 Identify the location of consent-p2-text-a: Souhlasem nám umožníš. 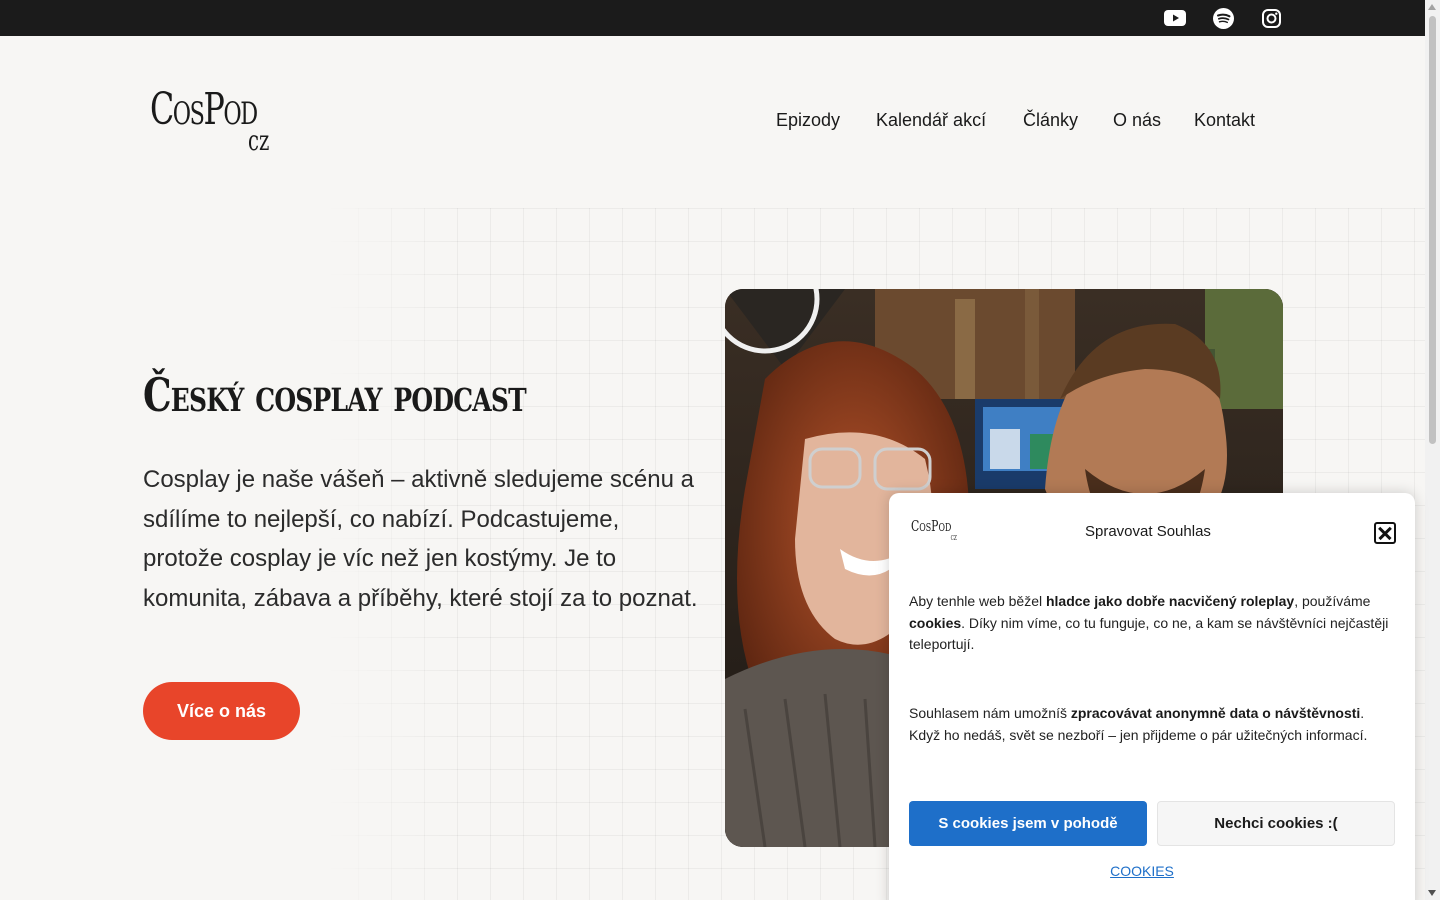
(990, 713).